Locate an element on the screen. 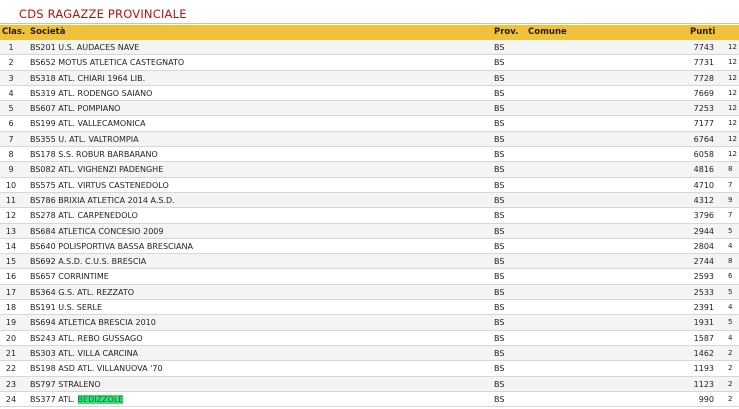 This screenshot has width=739, height=409. row-points: 4710 is located at coordinates (703, 185).